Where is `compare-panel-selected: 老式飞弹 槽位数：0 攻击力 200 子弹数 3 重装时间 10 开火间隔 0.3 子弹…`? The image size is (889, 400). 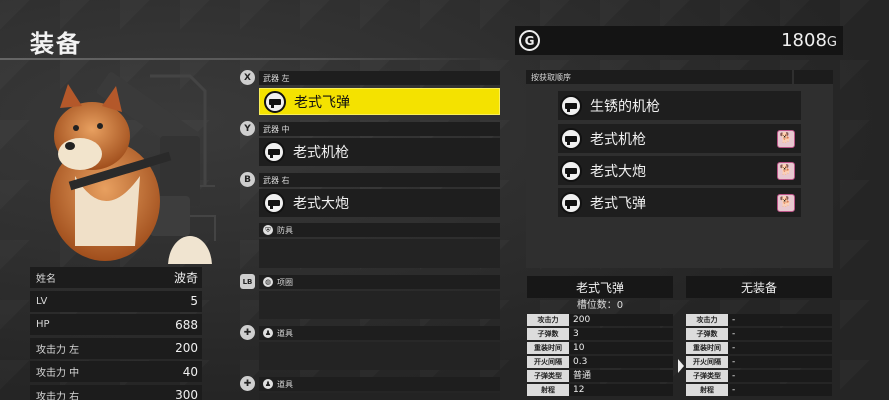
compare-panel-selected: 老式飞弹 槽位数：0 攻击力 200 子弹数 3 重装时间 10 开火间隔 0.3 子弹… is located at coordinates (600, 336).